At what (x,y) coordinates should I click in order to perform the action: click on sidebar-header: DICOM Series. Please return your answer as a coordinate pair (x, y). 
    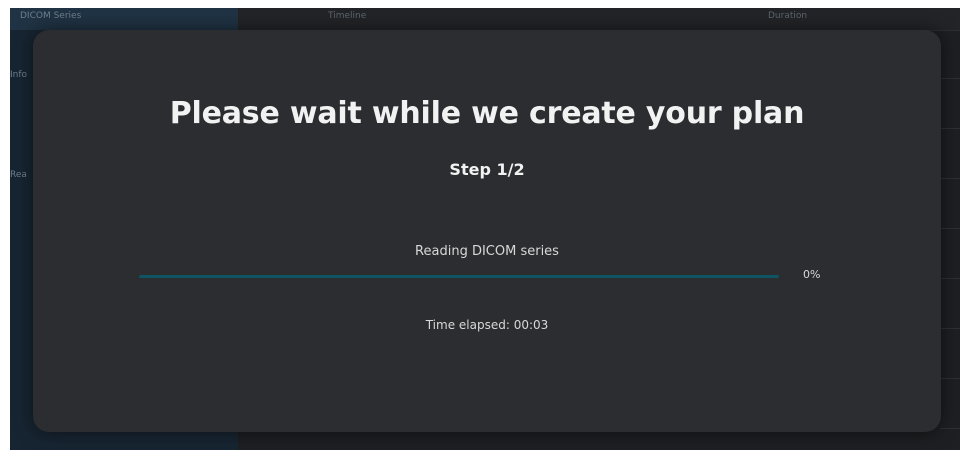
    Looking at the image, I should click on (124, 19).